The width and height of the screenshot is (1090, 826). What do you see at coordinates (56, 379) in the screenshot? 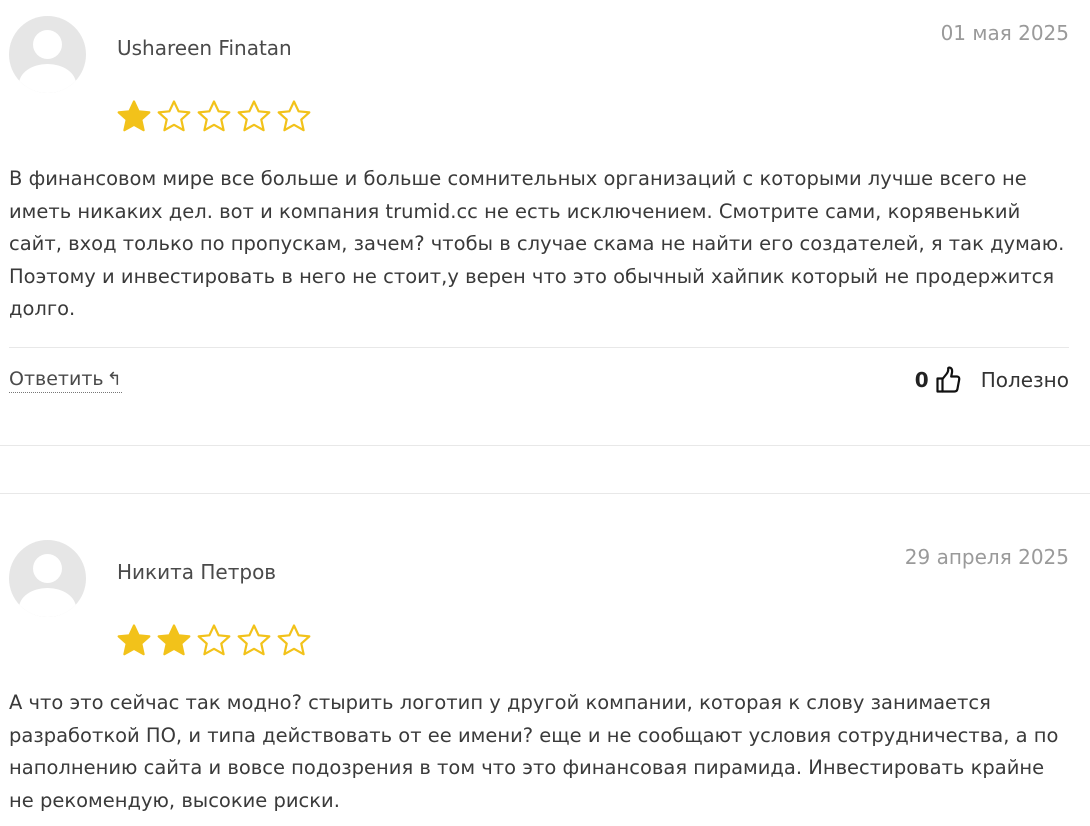
I see `reply-label: Ответить` at bounding box center [56, 379].